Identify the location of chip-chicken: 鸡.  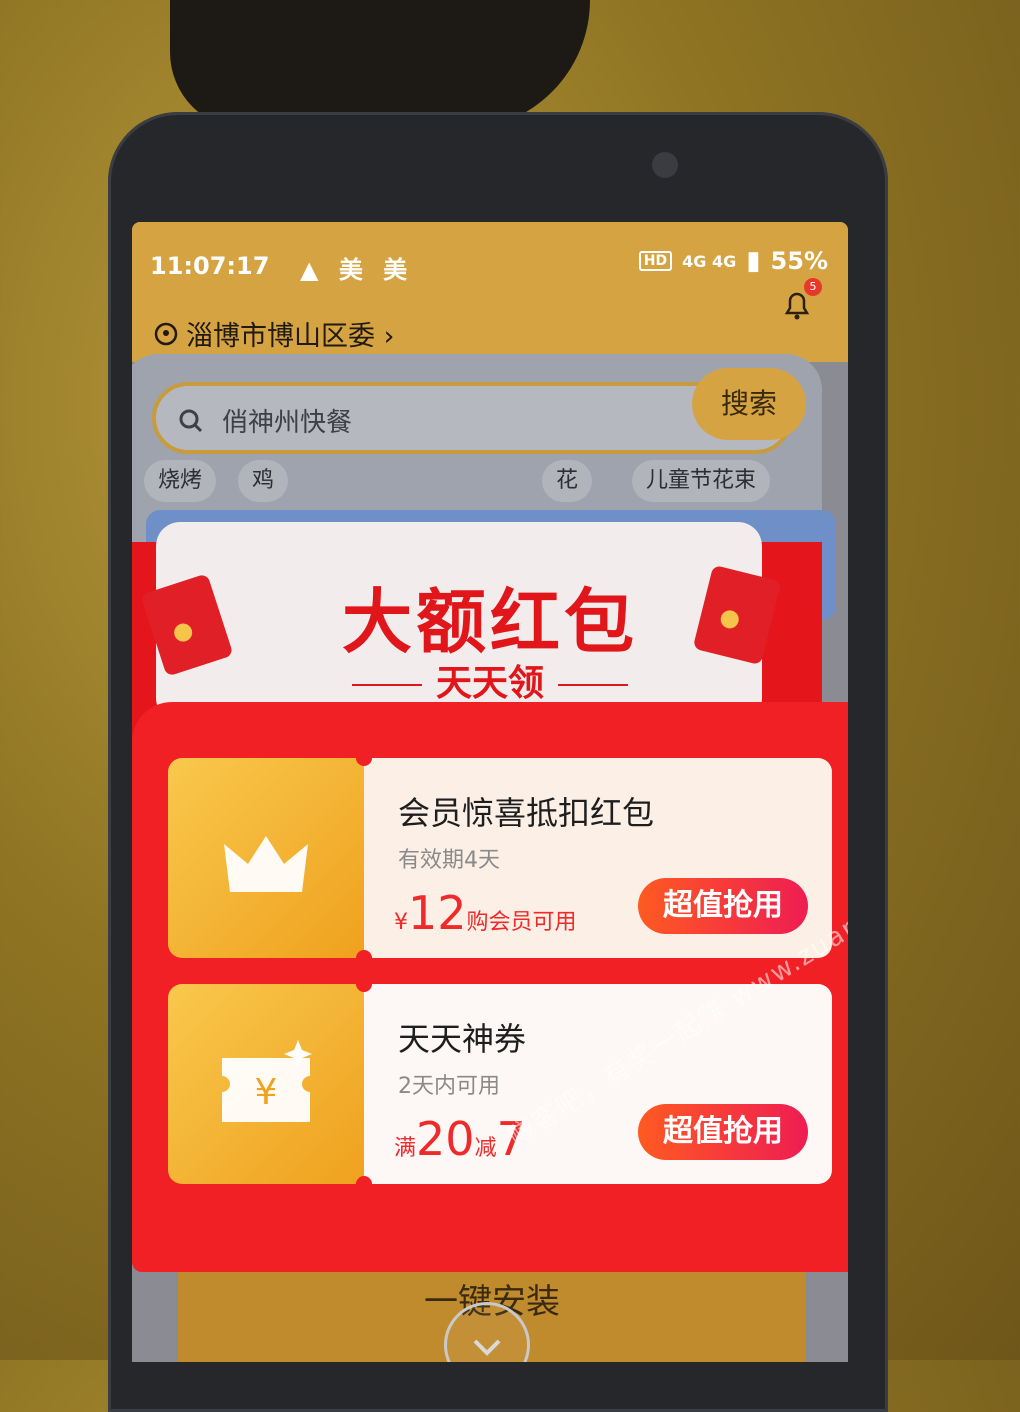
(263, 481).